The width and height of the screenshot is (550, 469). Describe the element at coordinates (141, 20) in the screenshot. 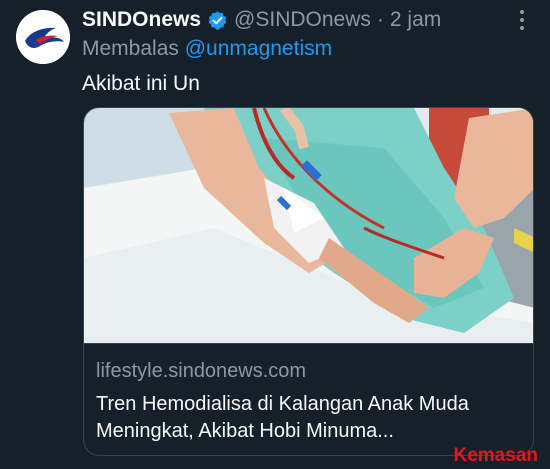

I see `account-name: SINDOnews` at that location.